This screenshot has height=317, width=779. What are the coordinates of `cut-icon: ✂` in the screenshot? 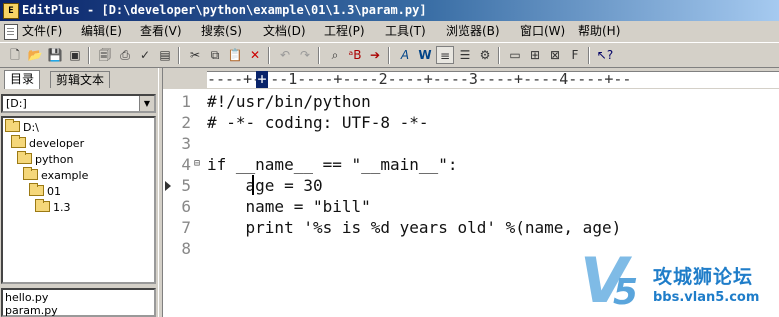 It's located at (195, 55).